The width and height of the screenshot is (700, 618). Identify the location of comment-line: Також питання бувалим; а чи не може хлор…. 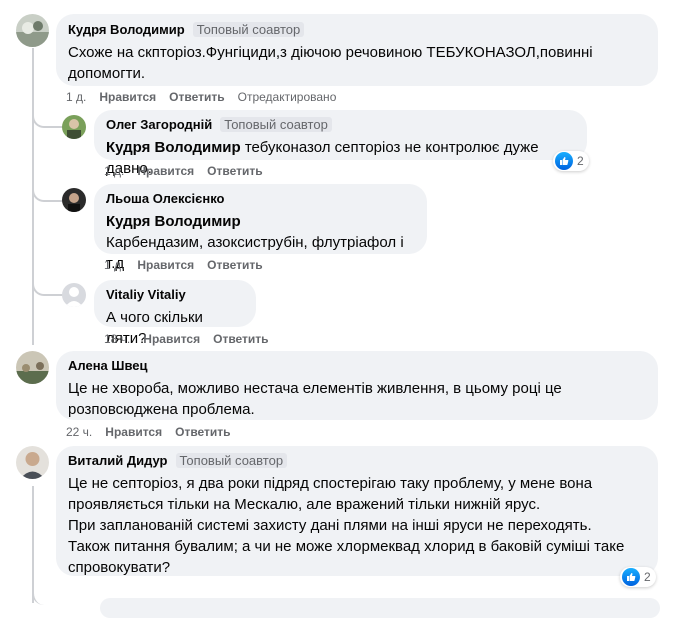
(346, 546).